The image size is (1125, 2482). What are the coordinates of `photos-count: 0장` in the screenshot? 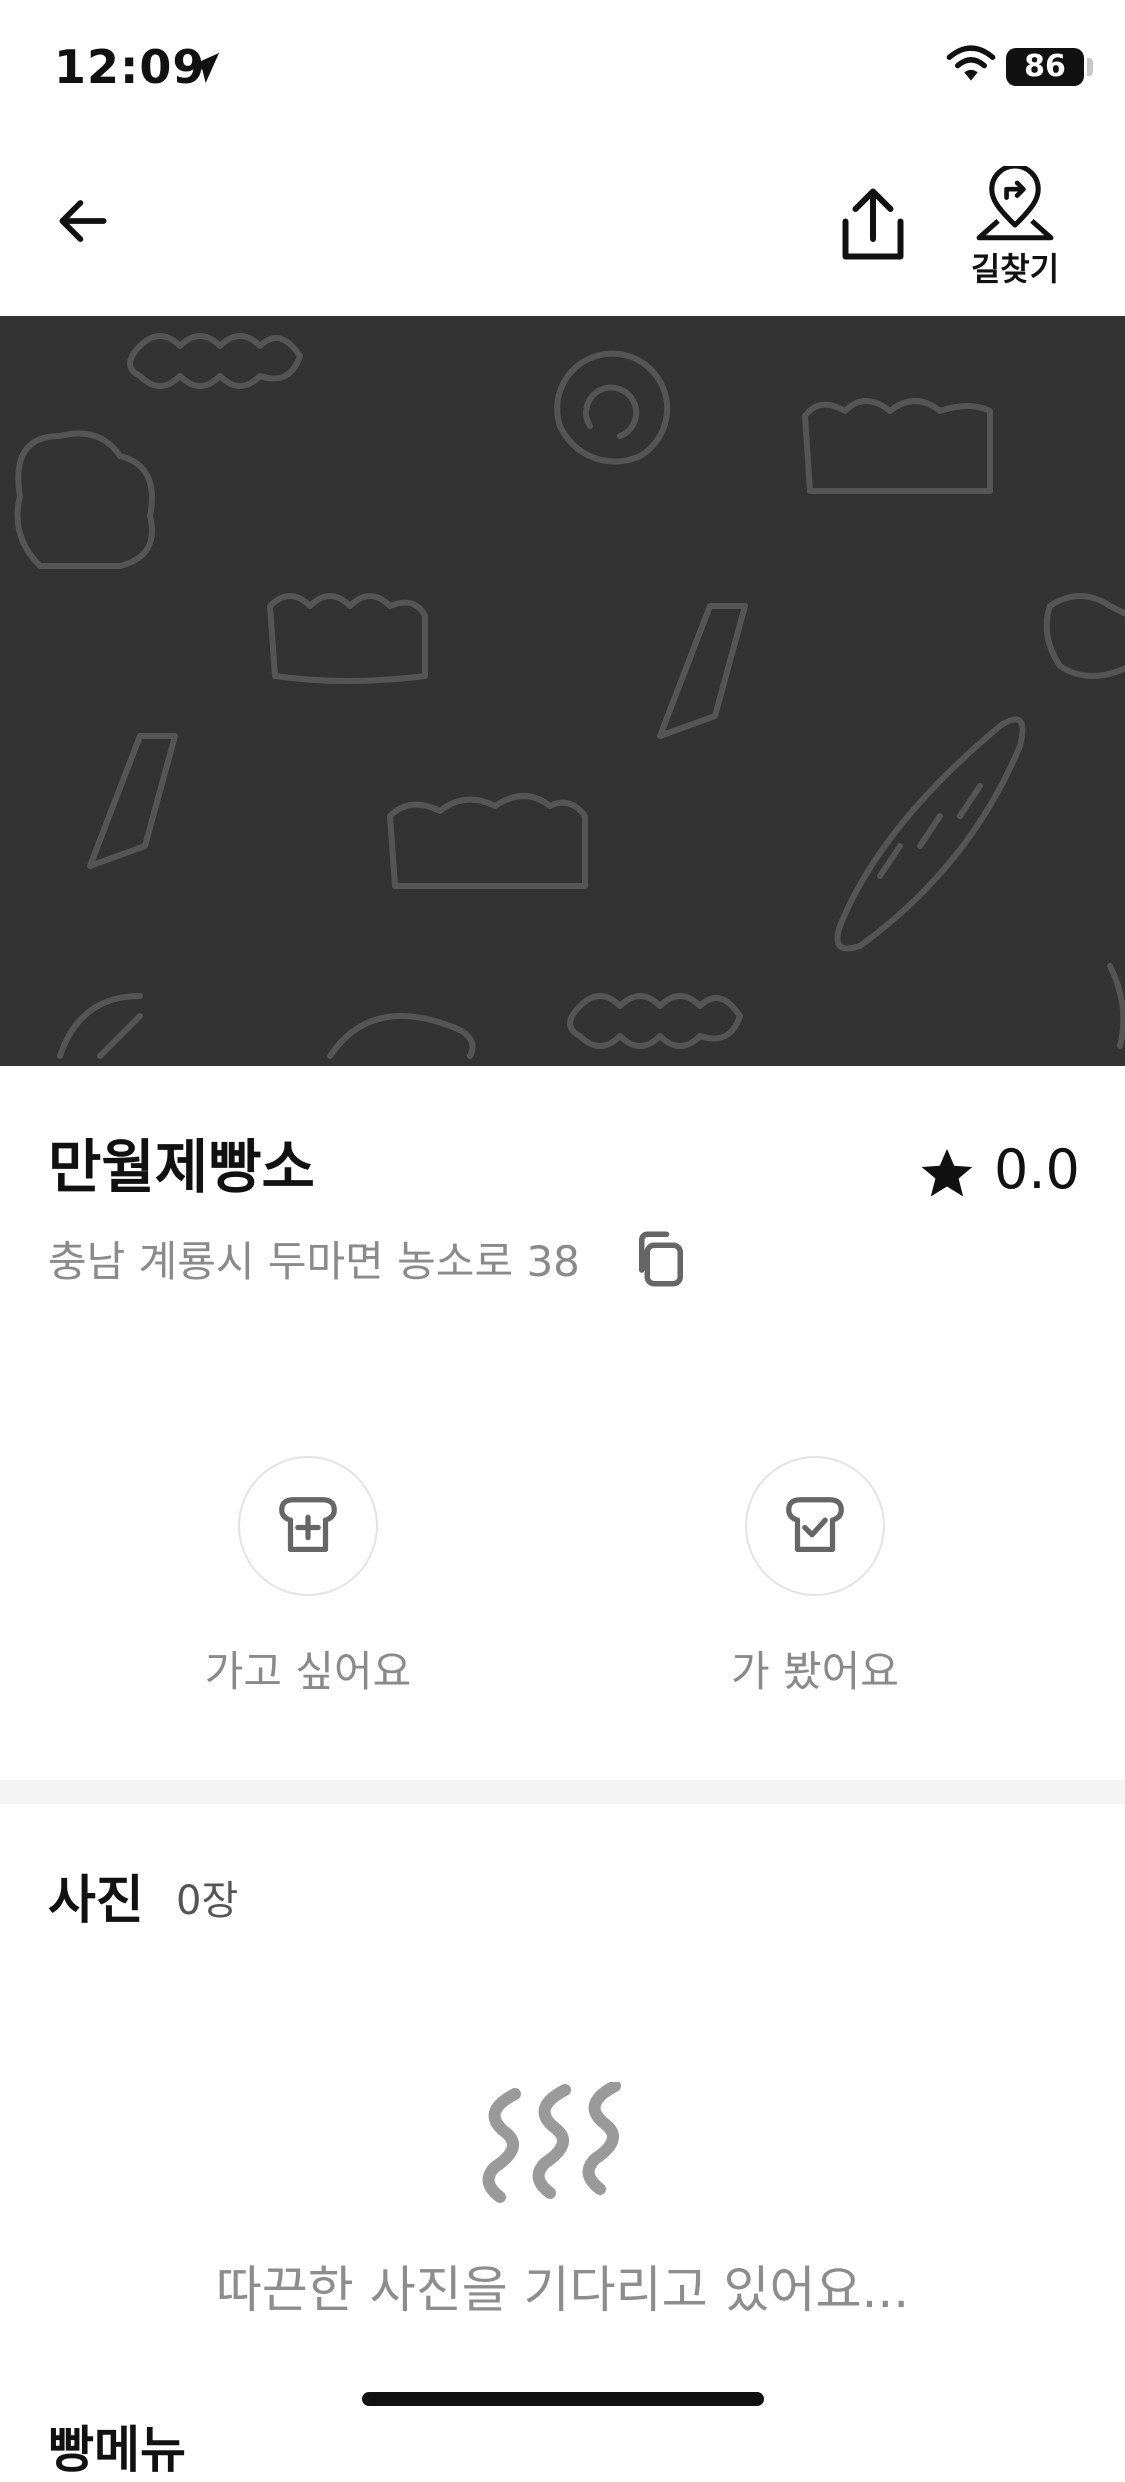 It's located at (207, 1901).